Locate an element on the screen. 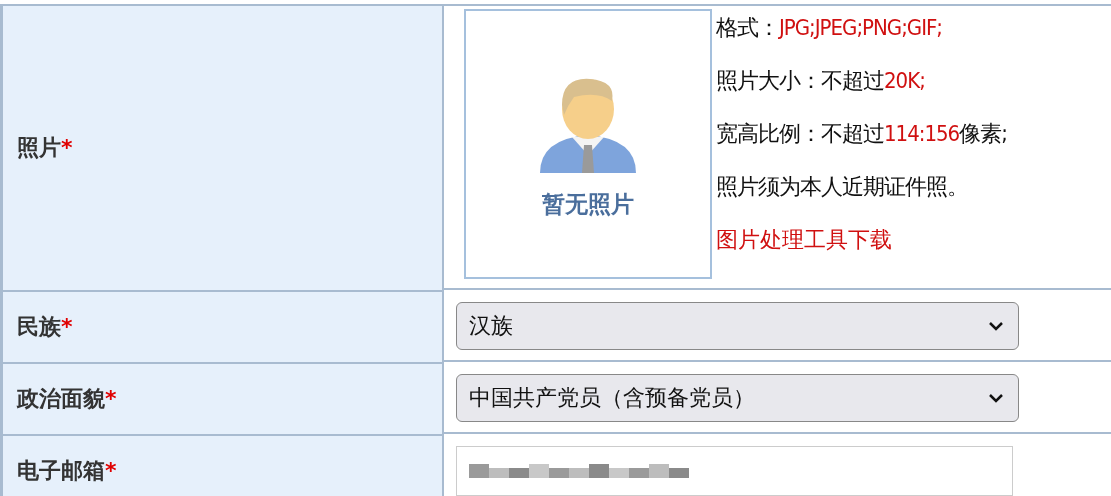 This screenshot has width=1111, height=496. photo-requirement-text: 照片须为本人近期证件照。 is located at coordinates (842, 187).